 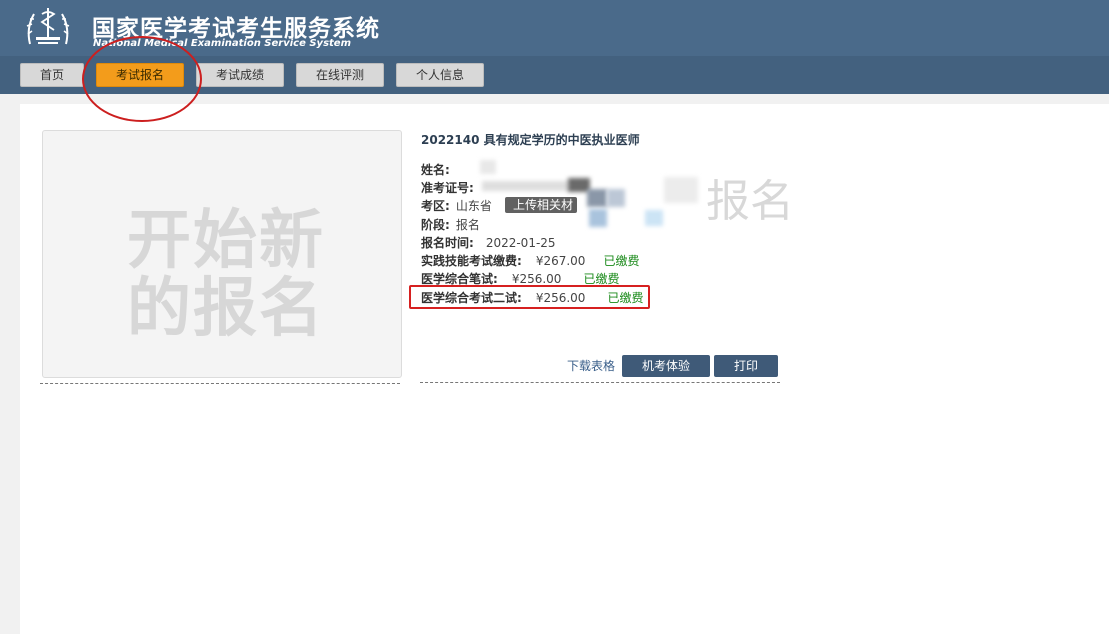 What do you see at coordinates (240, 75) in the screenshot?
I see `nav-exam-scores: 考试成绩` at bounding box center [240, 75].